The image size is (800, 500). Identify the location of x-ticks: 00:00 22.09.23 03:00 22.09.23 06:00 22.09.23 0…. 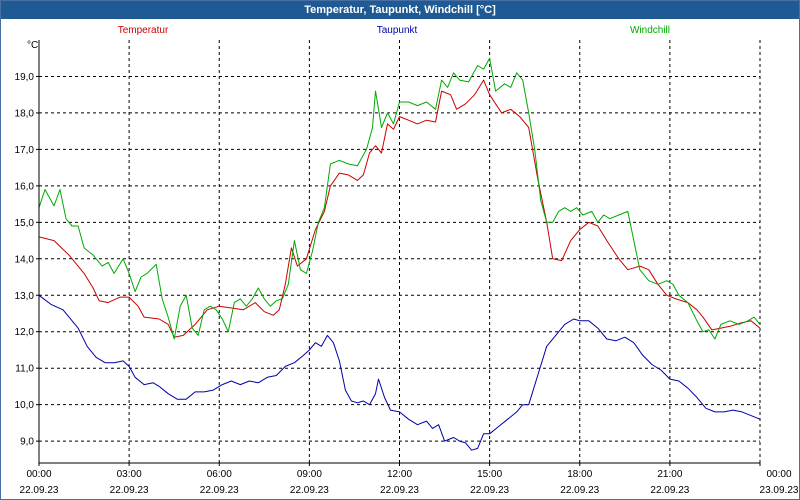
(409, 479).